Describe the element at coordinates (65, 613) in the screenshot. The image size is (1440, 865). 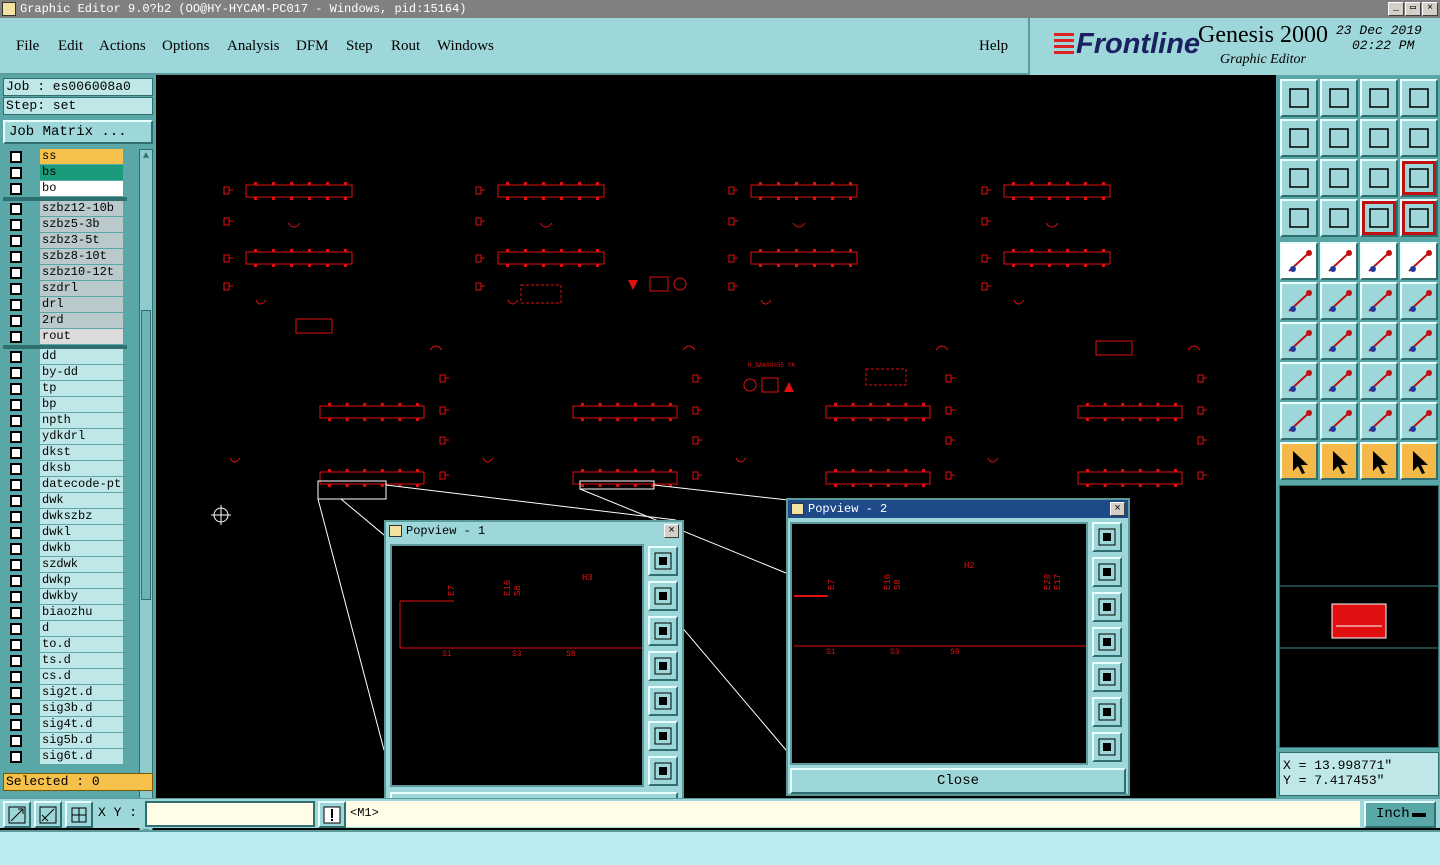
I see `layer-row: biaozhu` at that location.